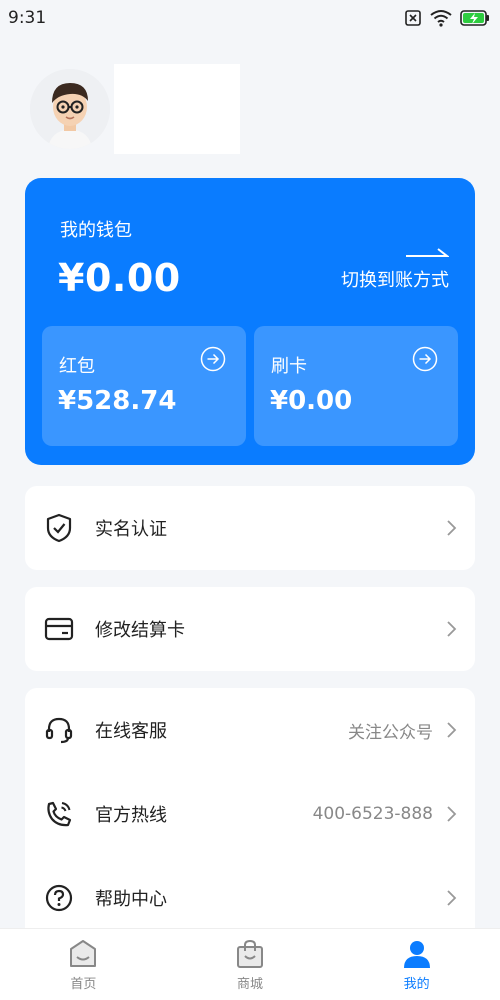  I want to click on tab-mine: 我的, so click(417, 964).